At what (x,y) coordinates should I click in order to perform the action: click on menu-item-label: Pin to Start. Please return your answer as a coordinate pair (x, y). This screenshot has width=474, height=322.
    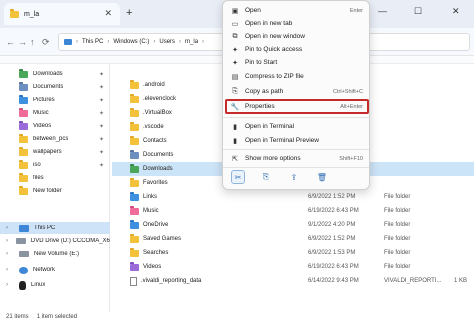
    Looking at the image, I should click on (261, 62).